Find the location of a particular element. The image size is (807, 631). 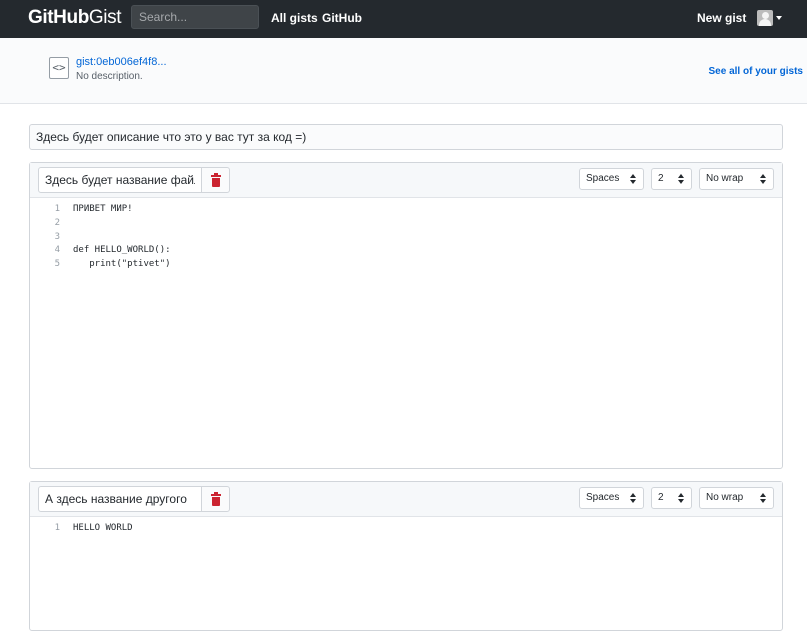

line-content: ПРИВЕТ МИР! is located at coordinates (103, 209).